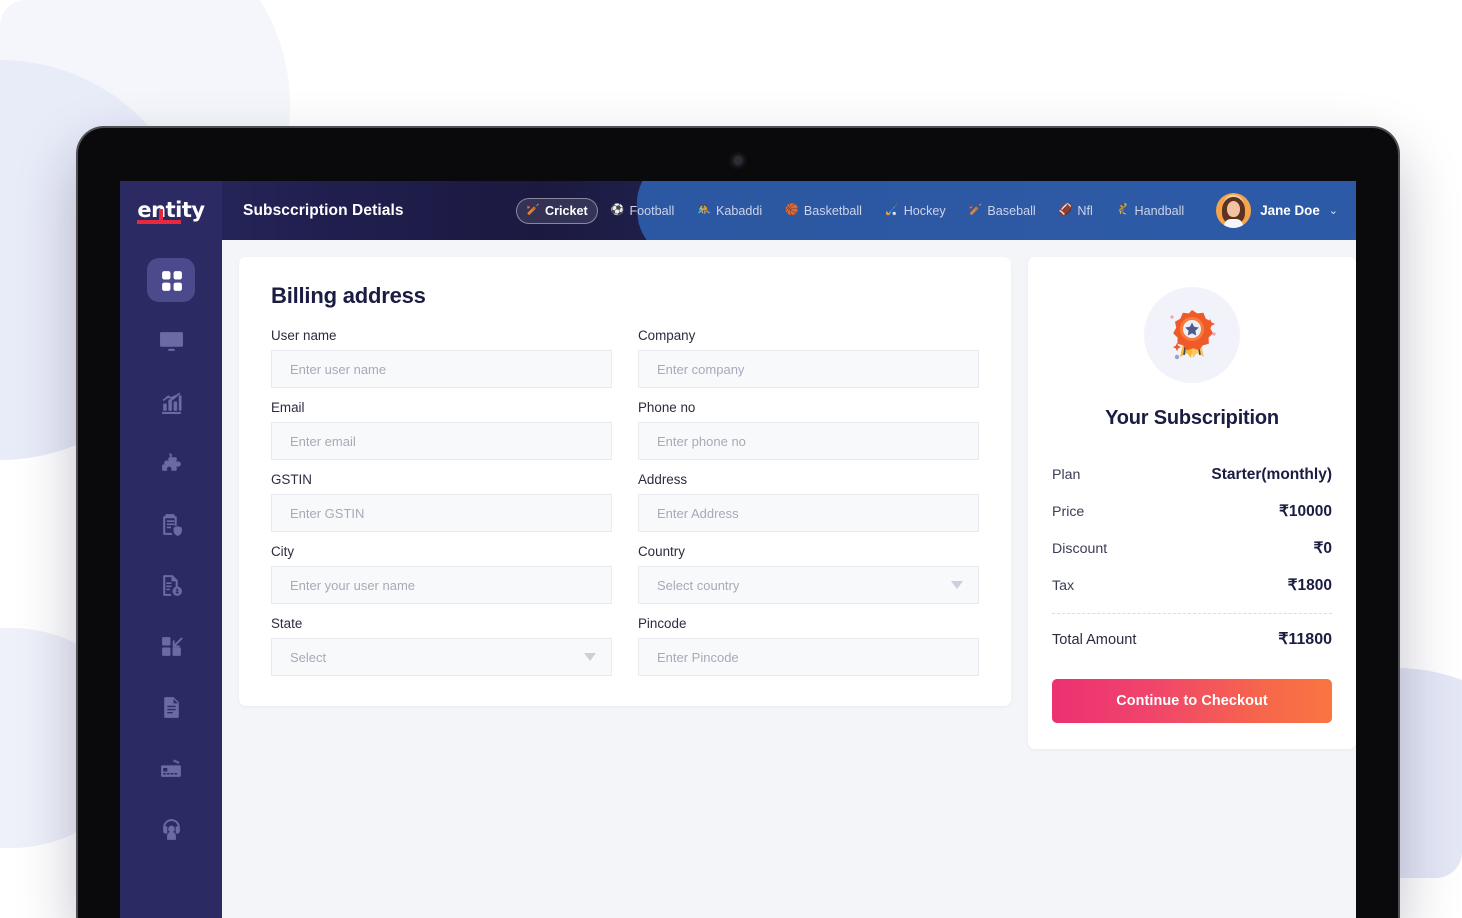  I want to click on summary-divider, so click(1192, 613).